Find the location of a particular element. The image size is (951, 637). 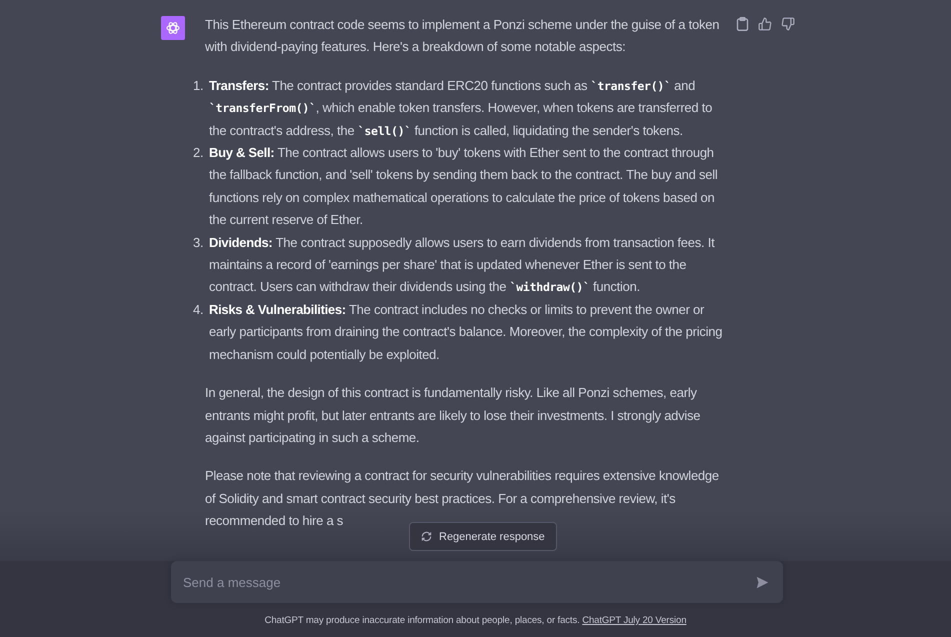

list-item-text: Buy & Sell: The contract allows users to 'buy' tokens with Ether sent to the contract through the fallback function, and 'sell' tokens by sending them back to the contract. The buy and sell functions rely on complex mathematical operations to calculate the price of tokens based on the current reserve of Ether. is located at coordinates (464, 187).